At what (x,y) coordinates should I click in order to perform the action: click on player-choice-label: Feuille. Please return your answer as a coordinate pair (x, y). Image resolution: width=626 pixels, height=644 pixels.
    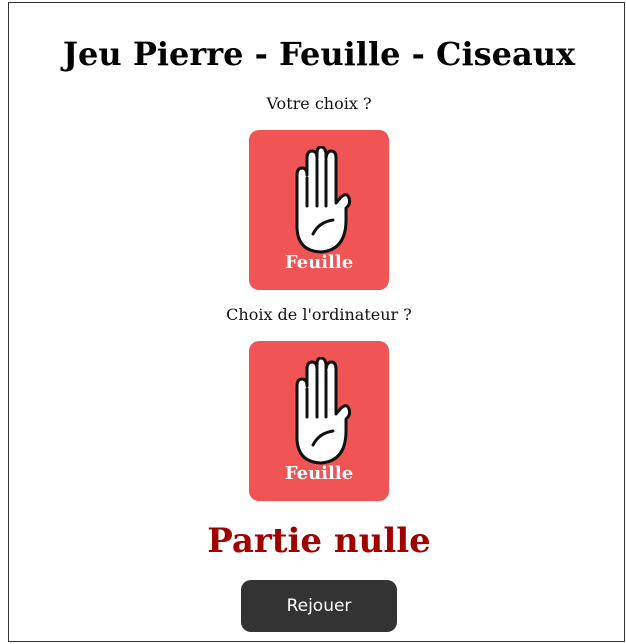
    Looking at the image, I should click on (319, 262).